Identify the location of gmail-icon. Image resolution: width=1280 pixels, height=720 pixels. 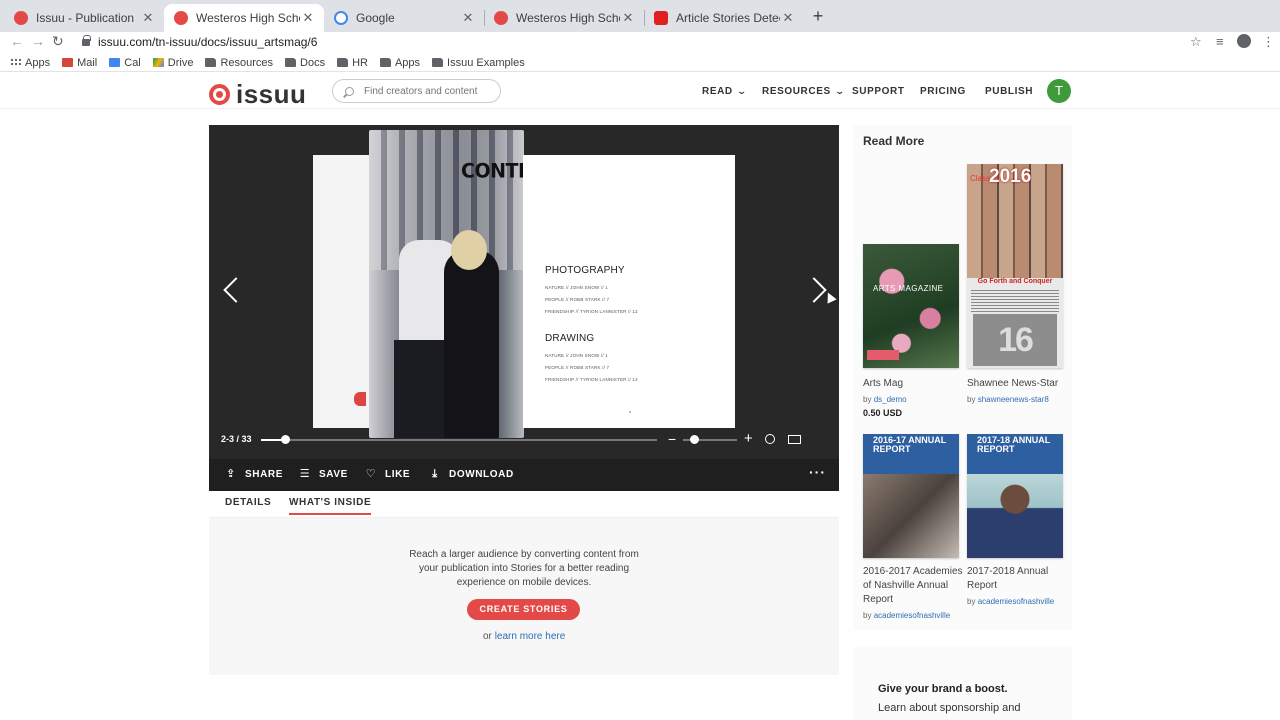
(68, 62).